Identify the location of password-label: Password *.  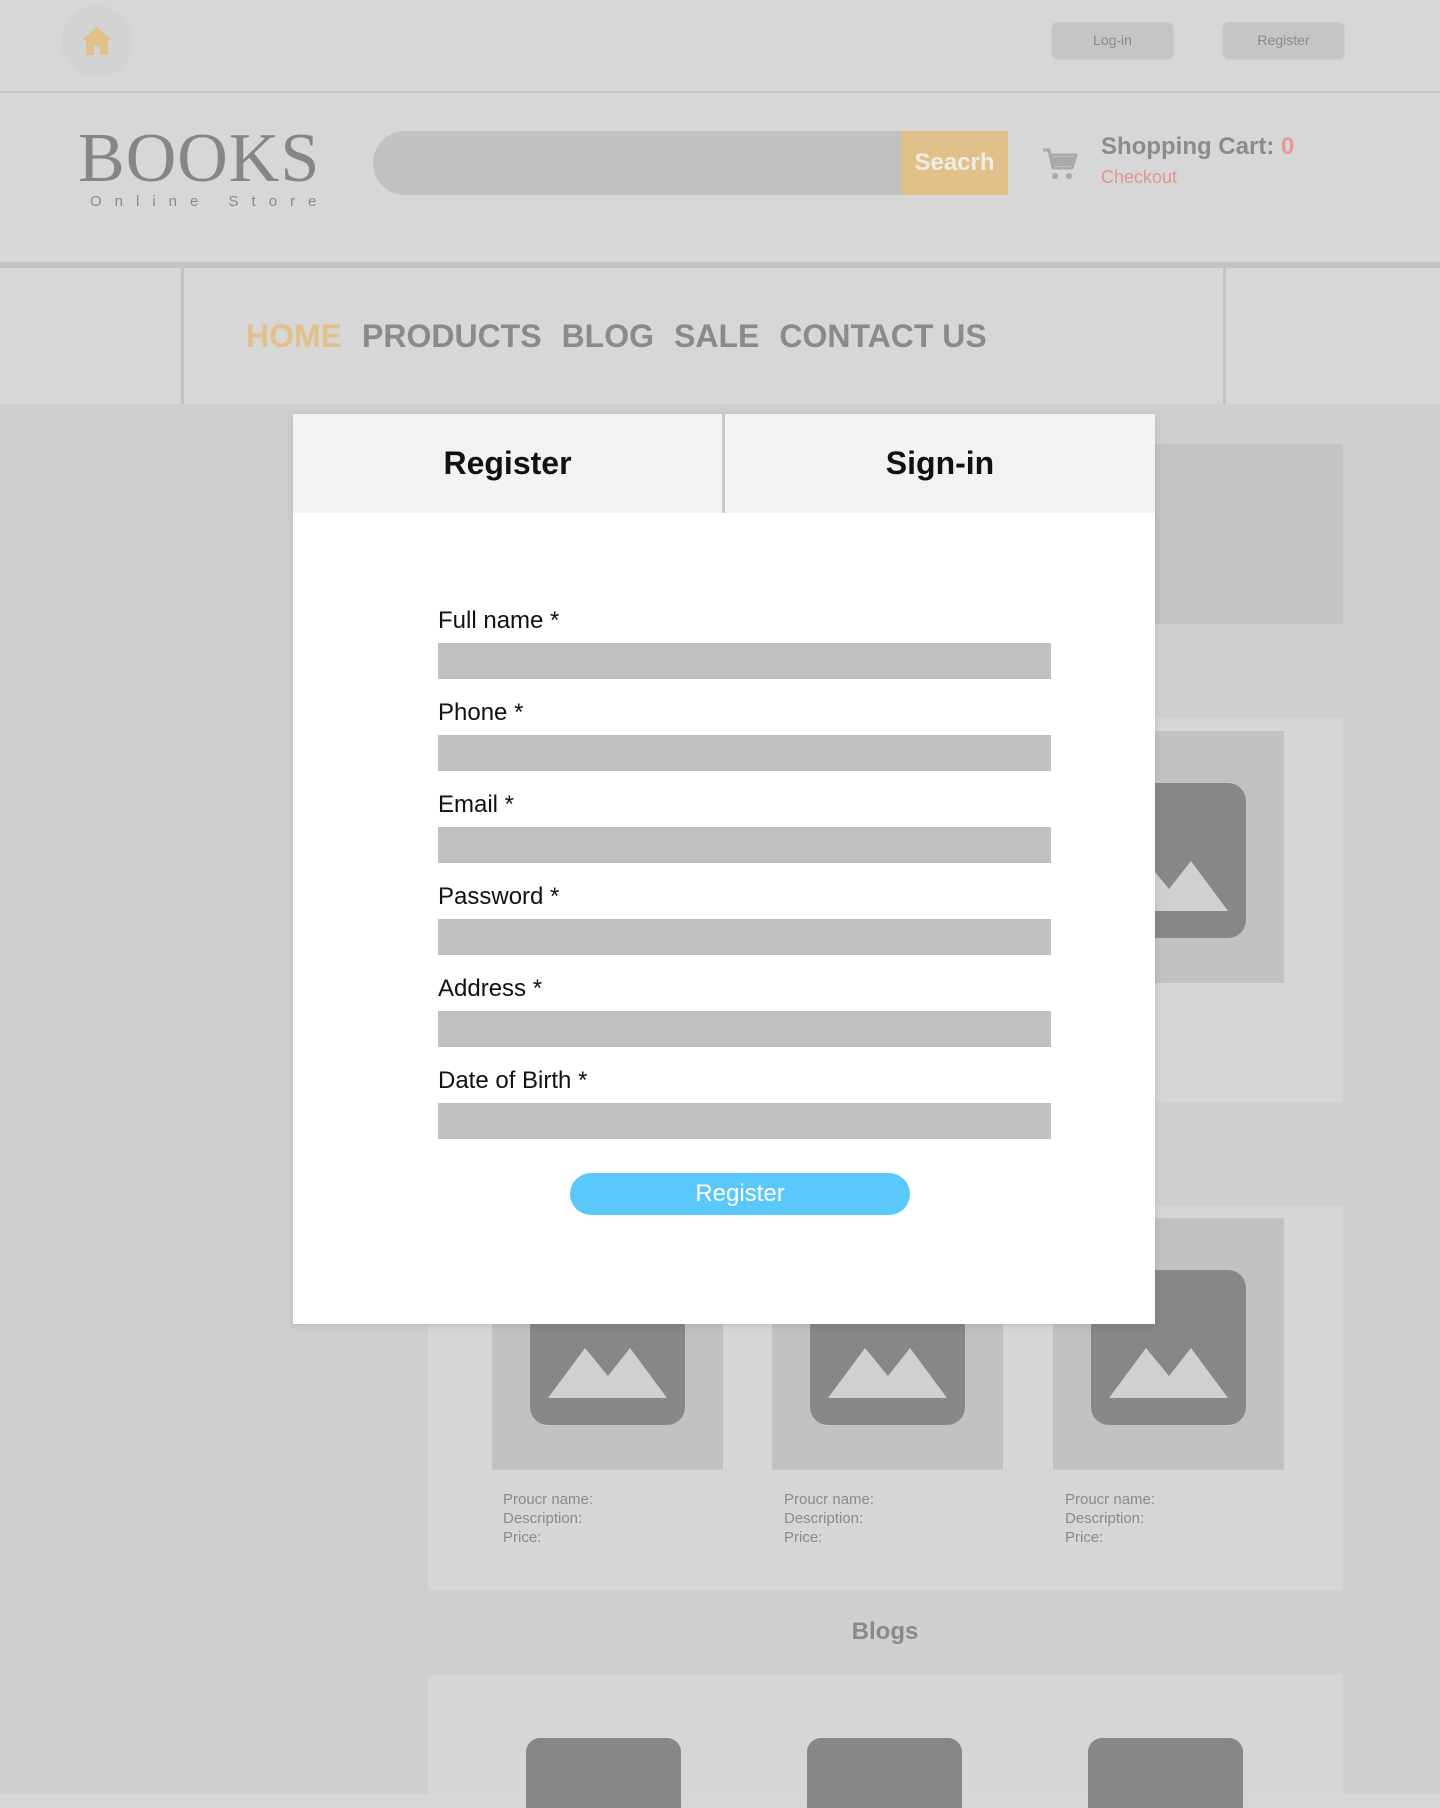
(499, 896).